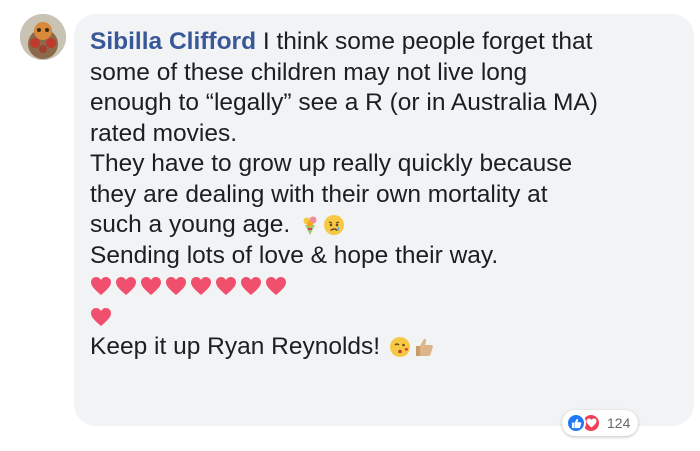  Describe the element at coordinates (388, 347) in the screenshot. I see `comment-line: Keep it up Ryan Reynolds!` at that location.